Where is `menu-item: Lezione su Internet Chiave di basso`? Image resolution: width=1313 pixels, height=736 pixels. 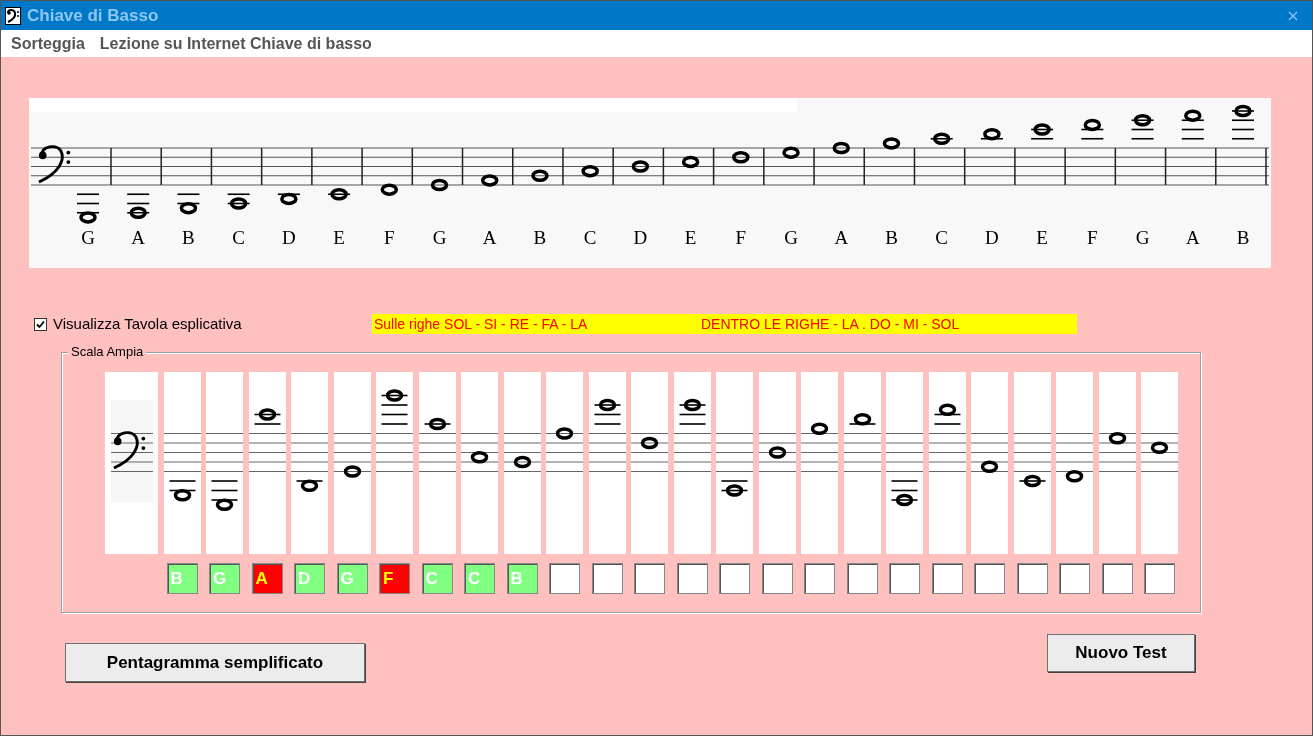 menu-item: Lezione su Internet Chiave di basso is located at coordinates (235, 43).